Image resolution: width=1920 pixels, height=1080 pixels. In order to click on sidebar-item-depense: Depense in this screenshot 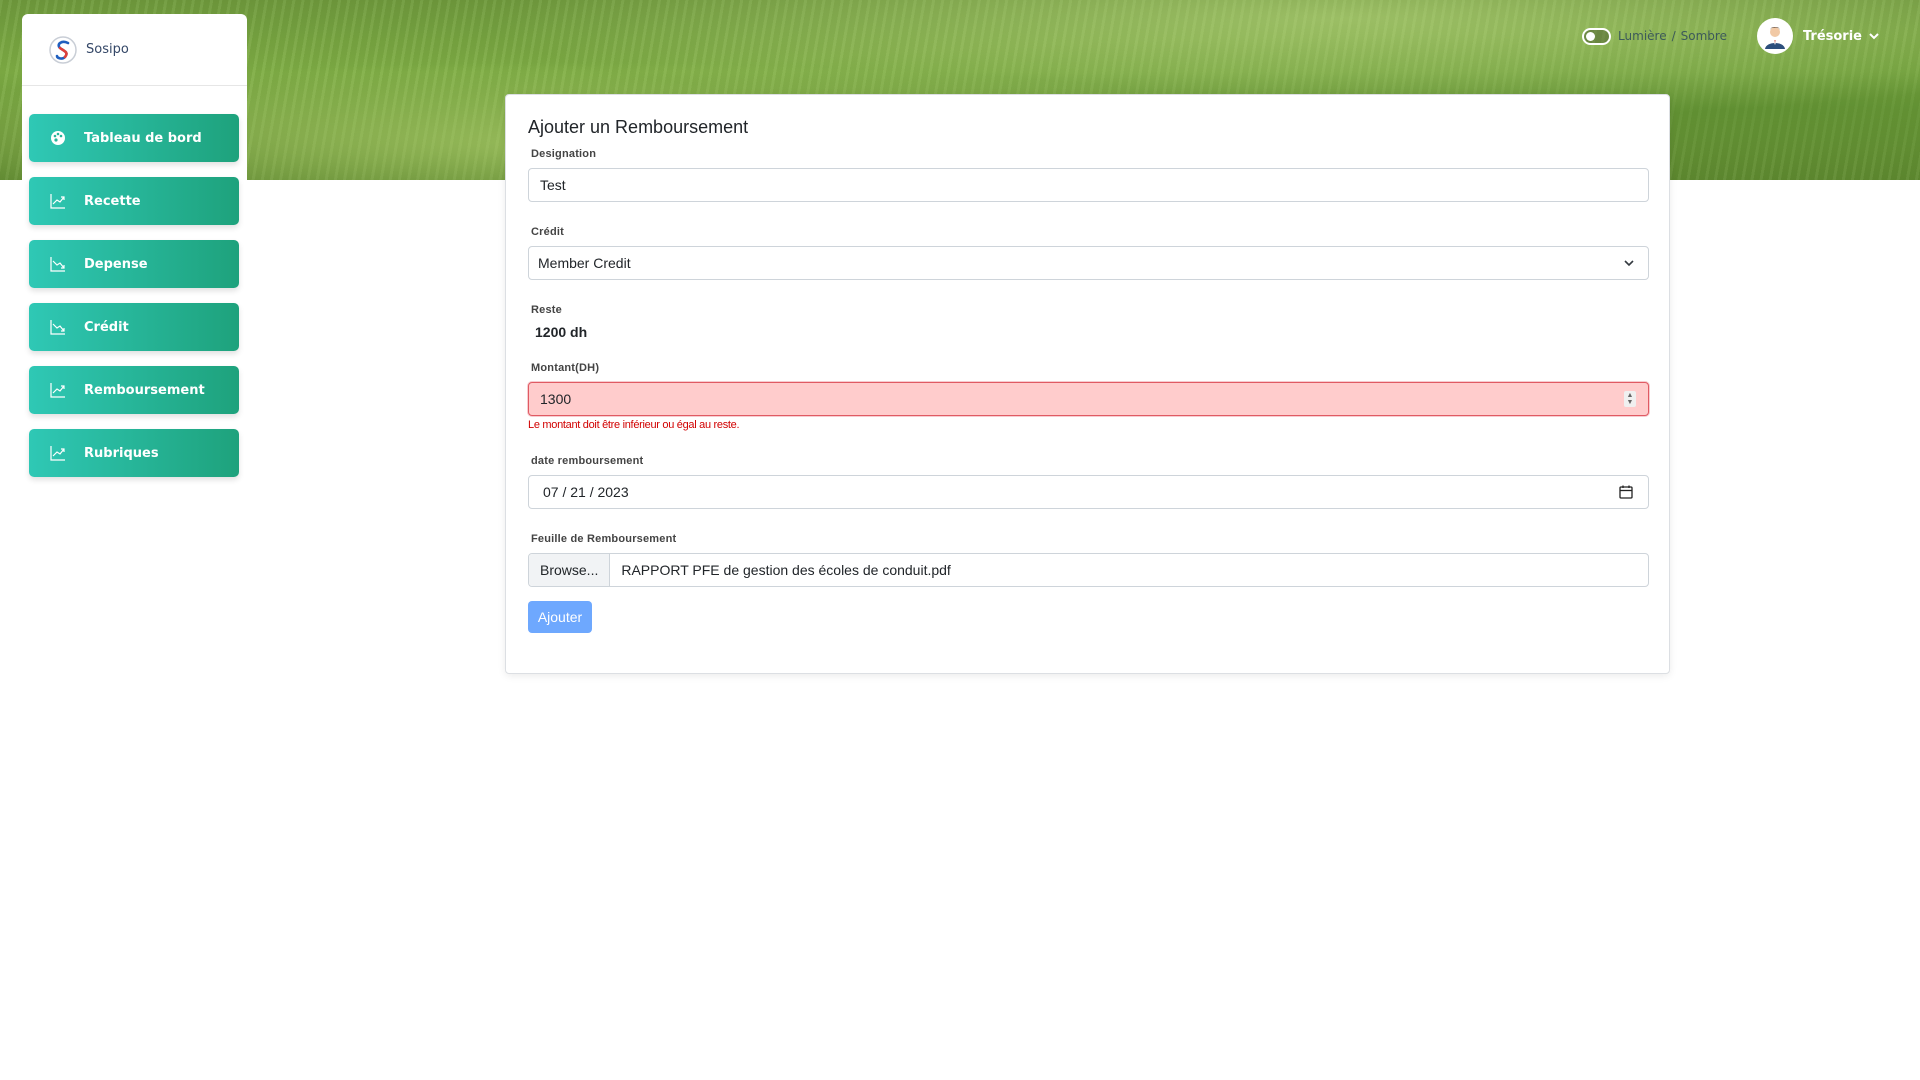, I will do `click(134, 264)`.